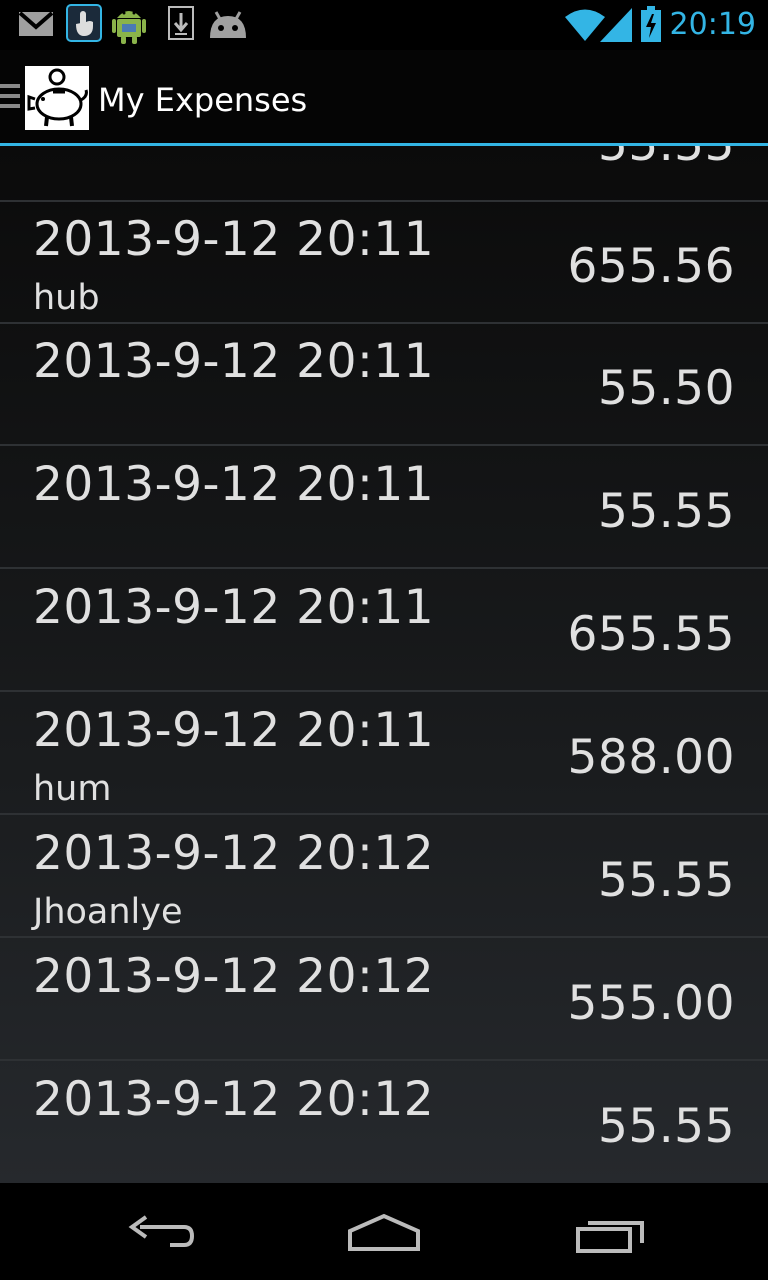 The image size is (768, 1280). What do you see at coordinates (57, 98) in the screenshot?
I see `piggy-bank-icon` at bounding box center [57, 98].